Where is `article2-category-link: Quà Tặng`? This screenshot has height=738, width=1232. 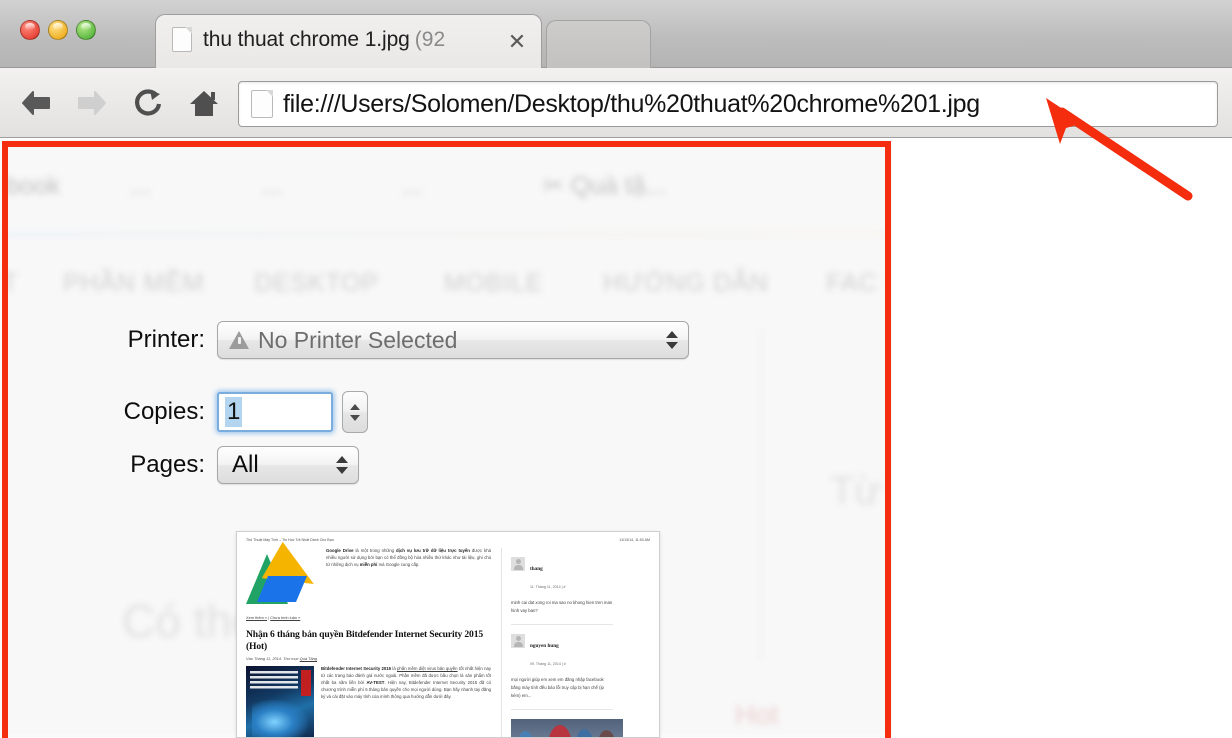 article2-category-link: Quà Tặng is located at coordinates (308, 658).